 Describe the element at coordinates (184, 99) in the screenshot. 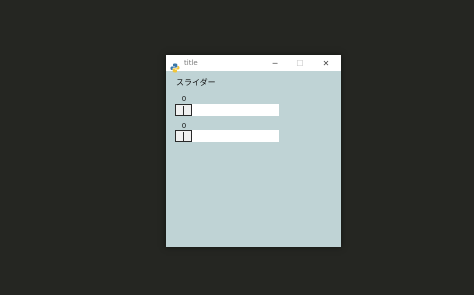

I see `slider-1-value: 0` at that location.